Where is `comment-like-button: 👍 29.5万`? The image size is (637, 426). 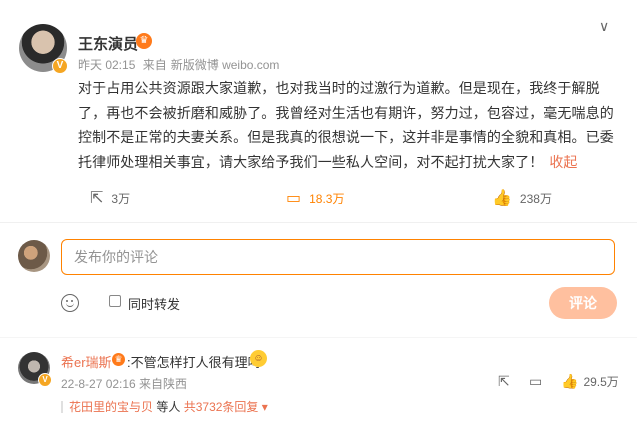 comment-like-button: 👍 29.5万 is located at coordinates (590, 381).